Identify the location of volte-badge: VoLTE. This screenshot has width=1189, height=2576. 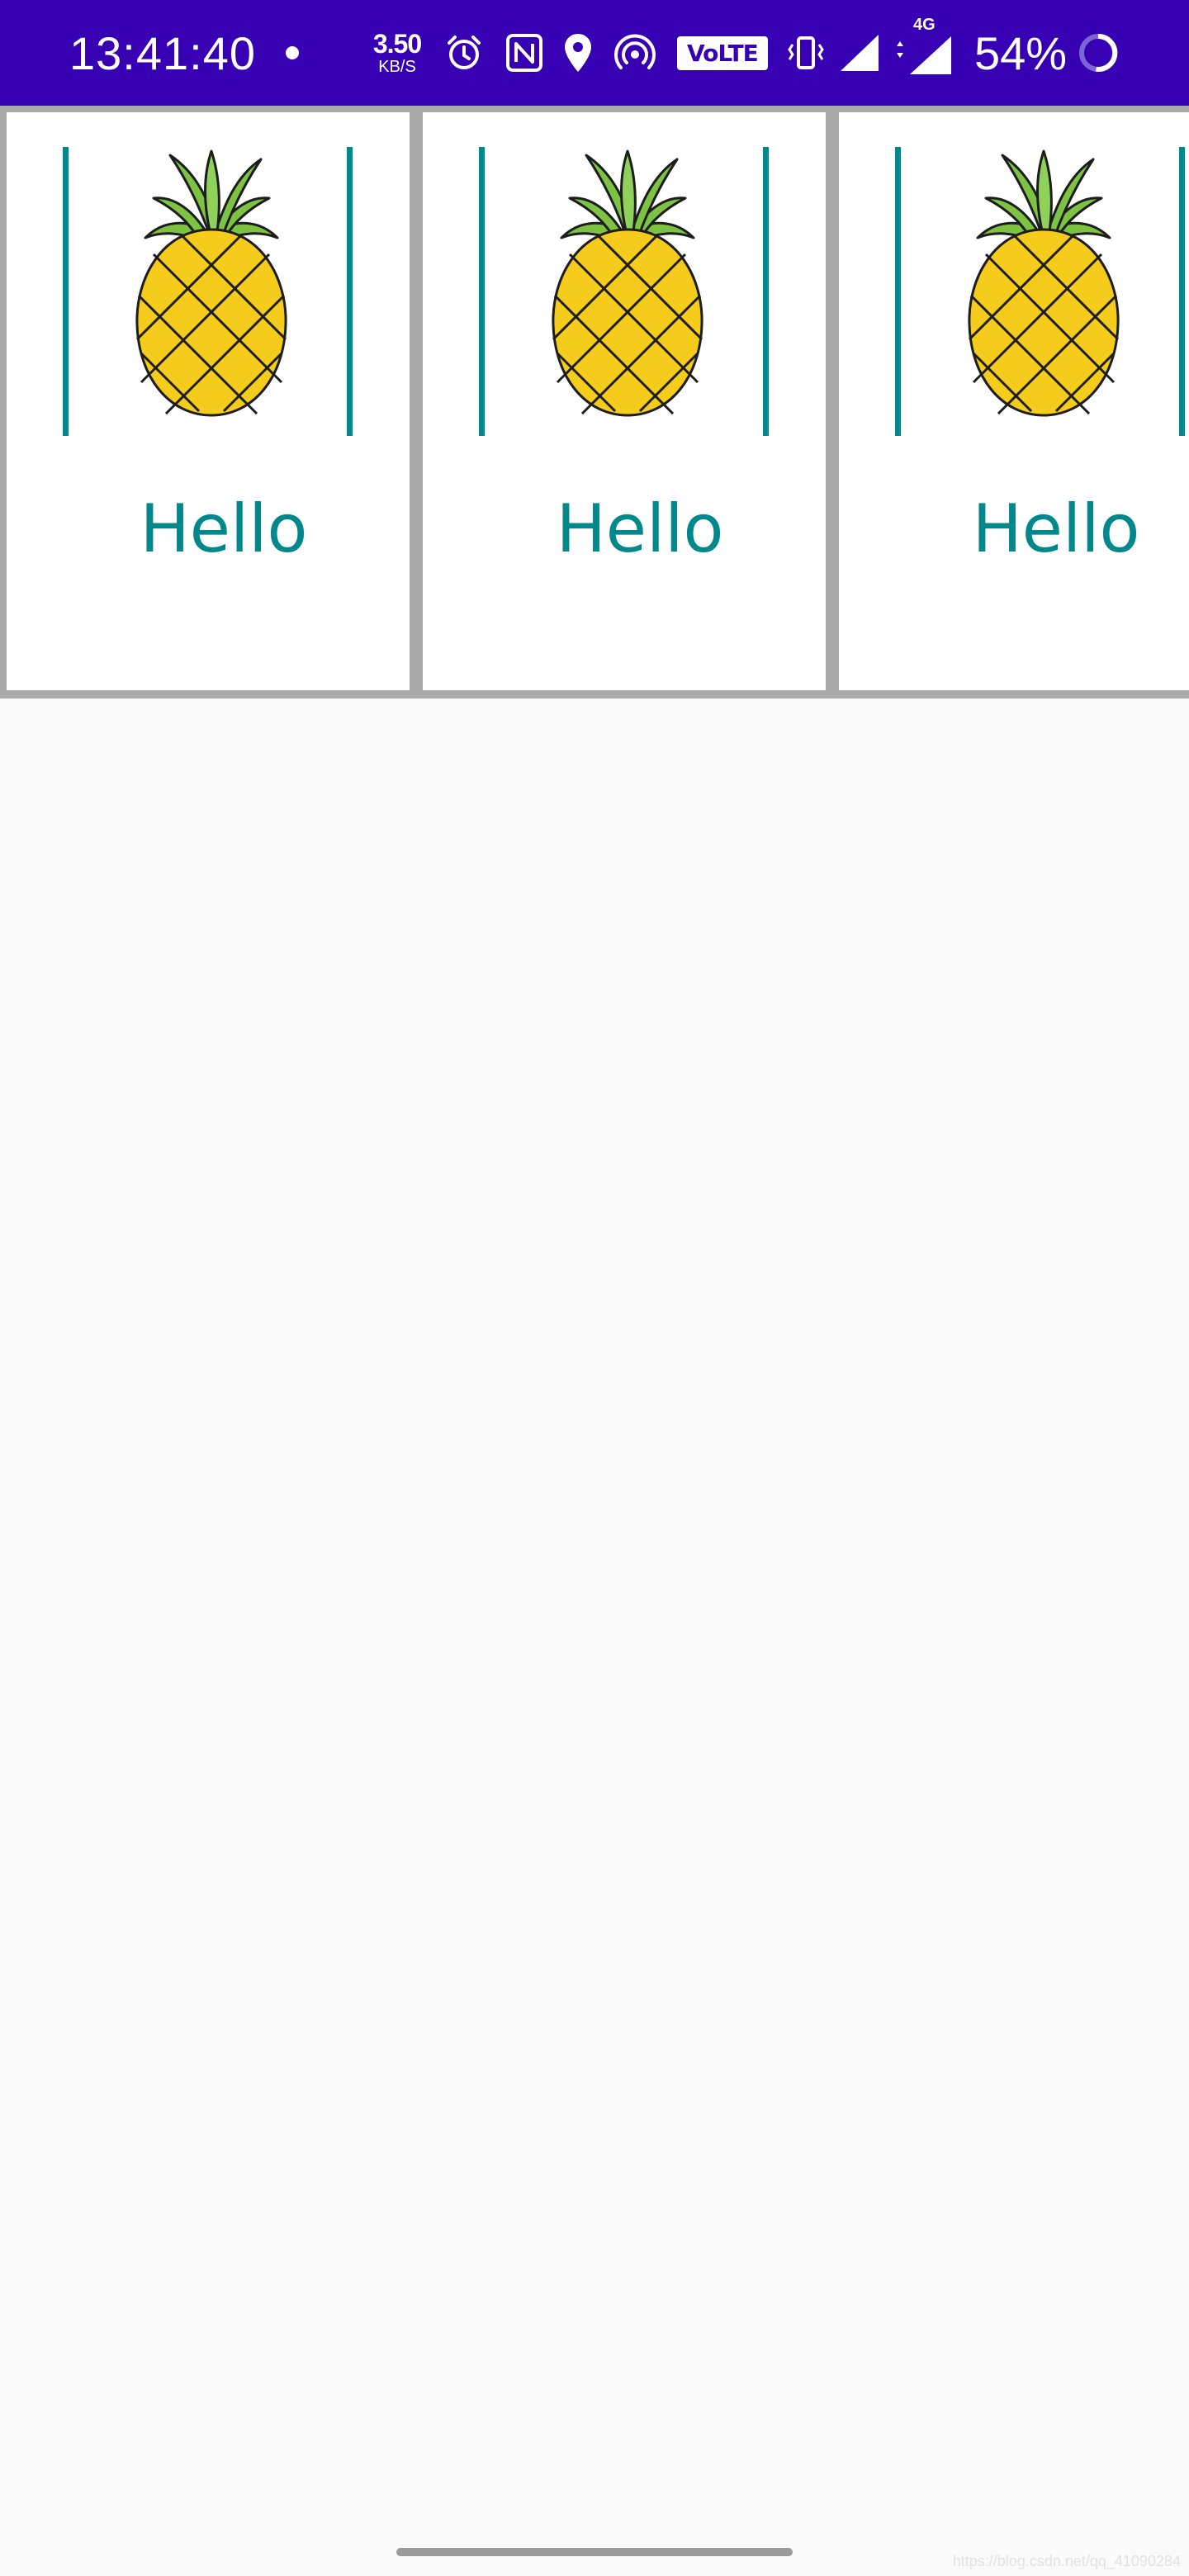
(722, 53).